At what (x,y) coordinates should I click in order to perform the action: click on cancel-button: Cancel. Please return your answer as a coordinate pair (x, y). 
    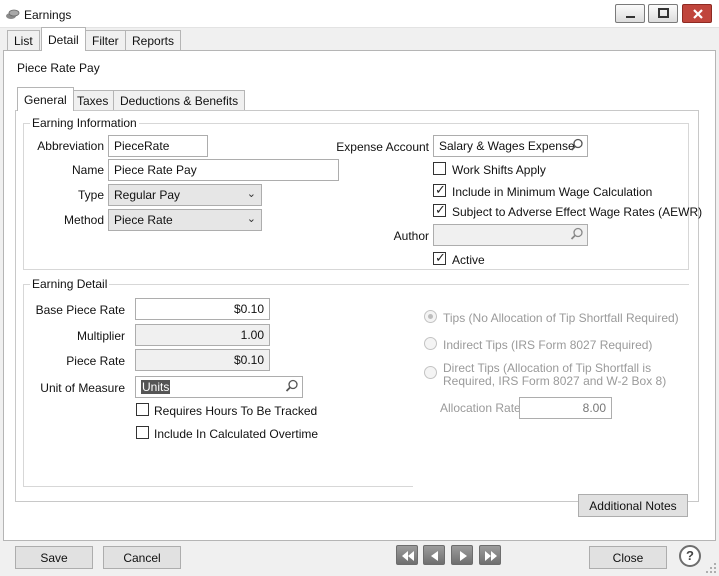
    Looking at the image, I should click on (142, 557).